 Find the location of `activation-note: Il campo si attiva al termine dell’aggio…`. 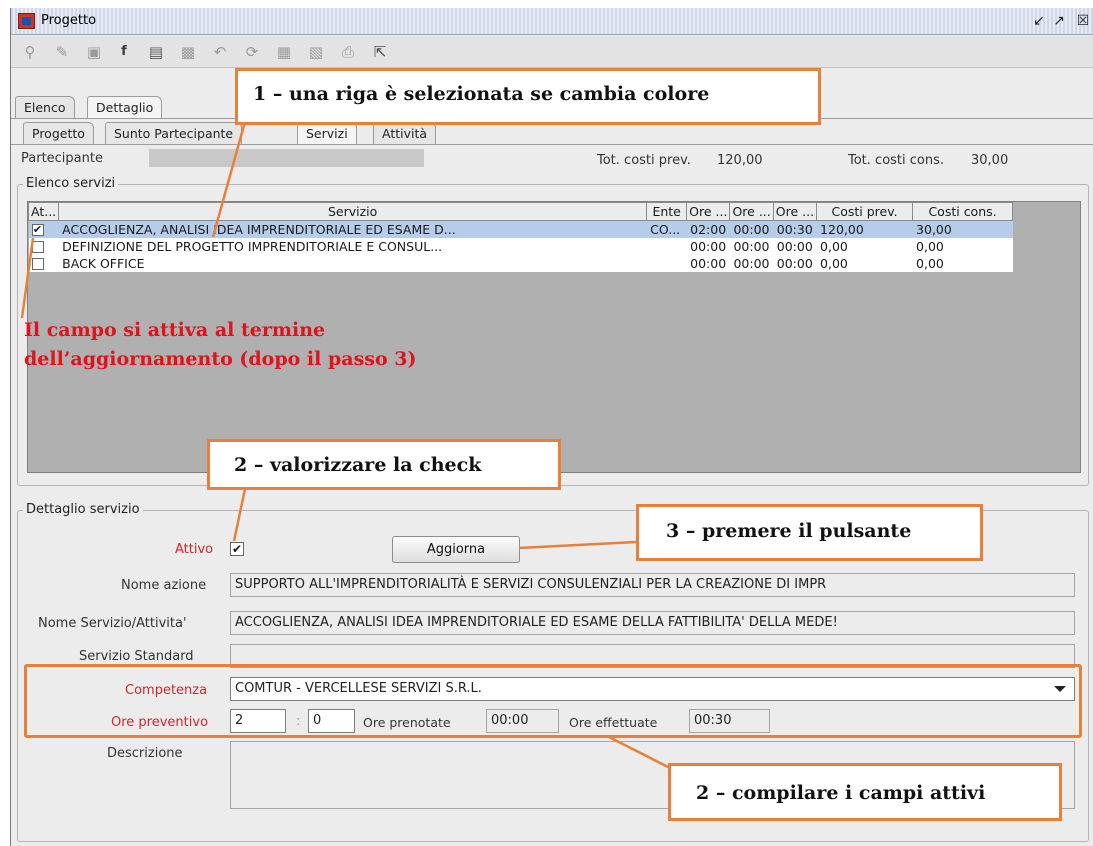

activation-note: Il campo si attiva al termine dell’aggio… is located at coordinates (220, 345).